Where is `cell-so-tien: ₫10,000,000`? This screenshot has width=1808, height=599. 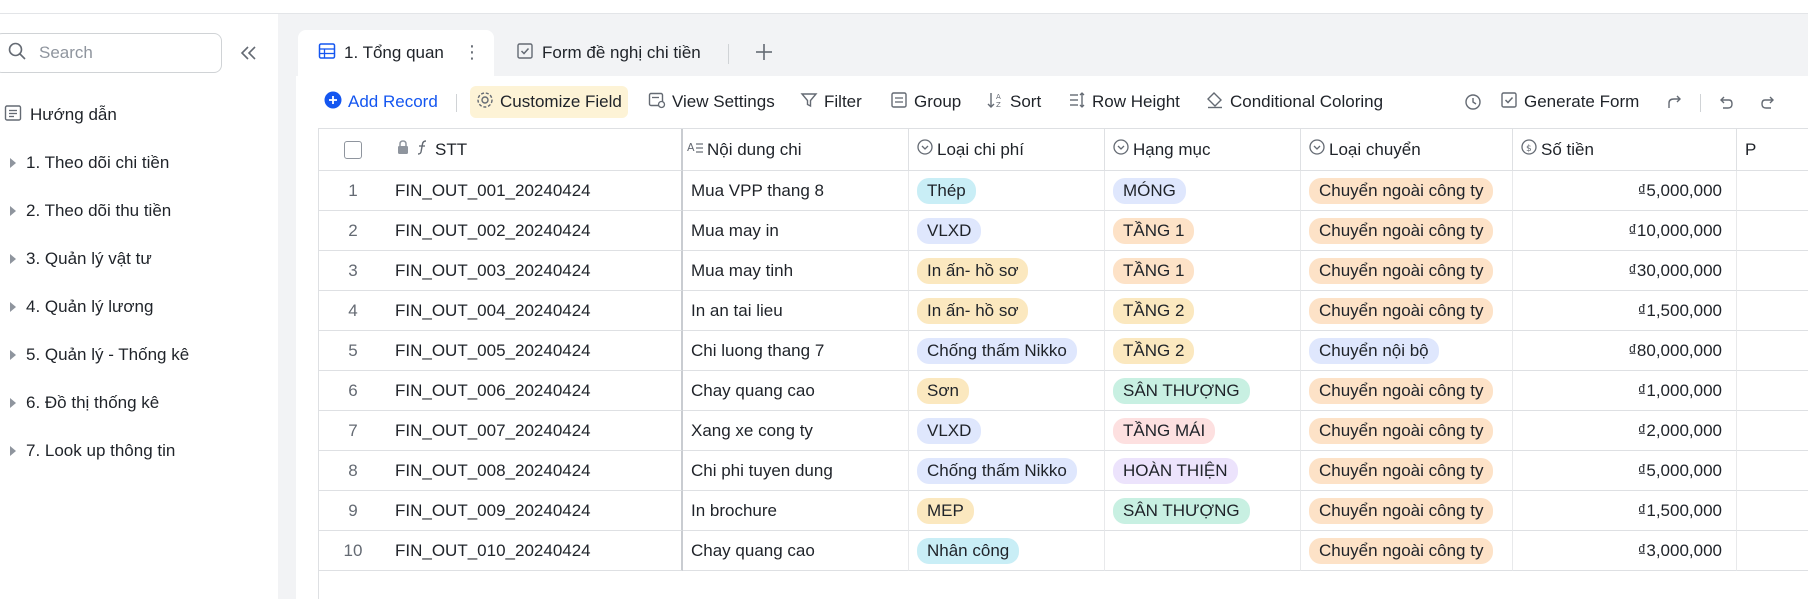 cell-so-tien: ₫10,000,000 is located at coordinates (1625, 231).